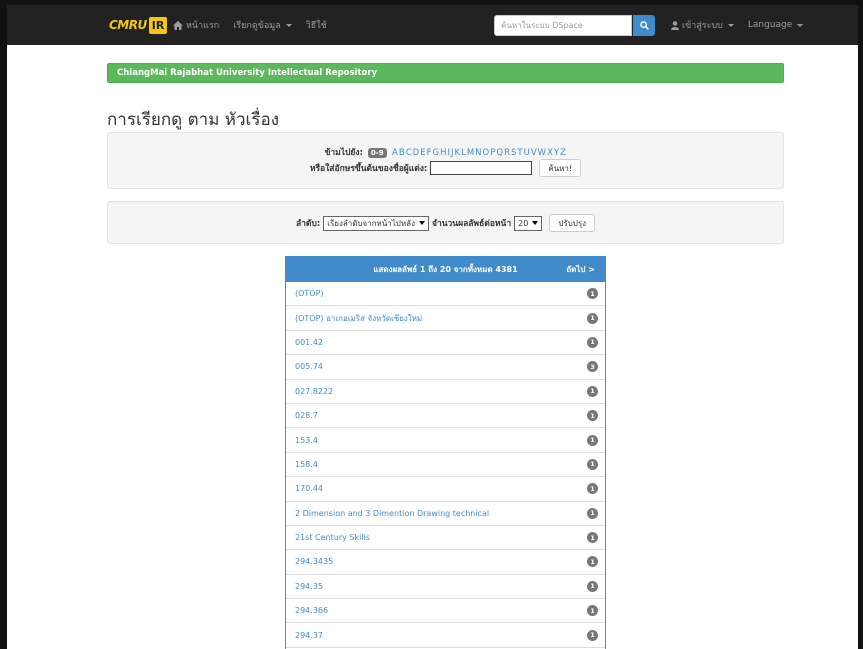 The width and height of the screenshot is (863, 649). What do you see at coordinates (262, 25) in the screenshot?
I see `nav-browse-dropdown: เรียกดูข้อมูล` at bounding box center [262, 25].